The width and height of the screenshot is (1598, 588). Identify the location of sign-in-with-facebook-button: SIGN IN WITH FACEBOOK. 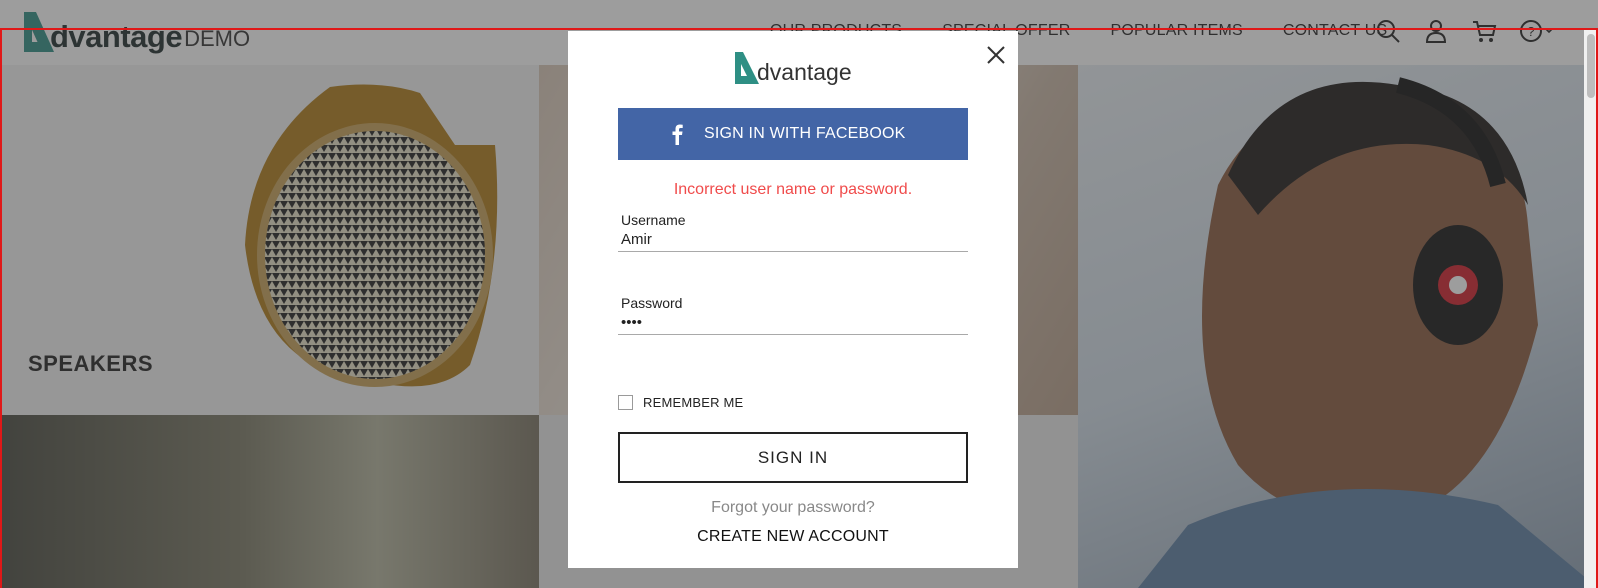
(793, 134).